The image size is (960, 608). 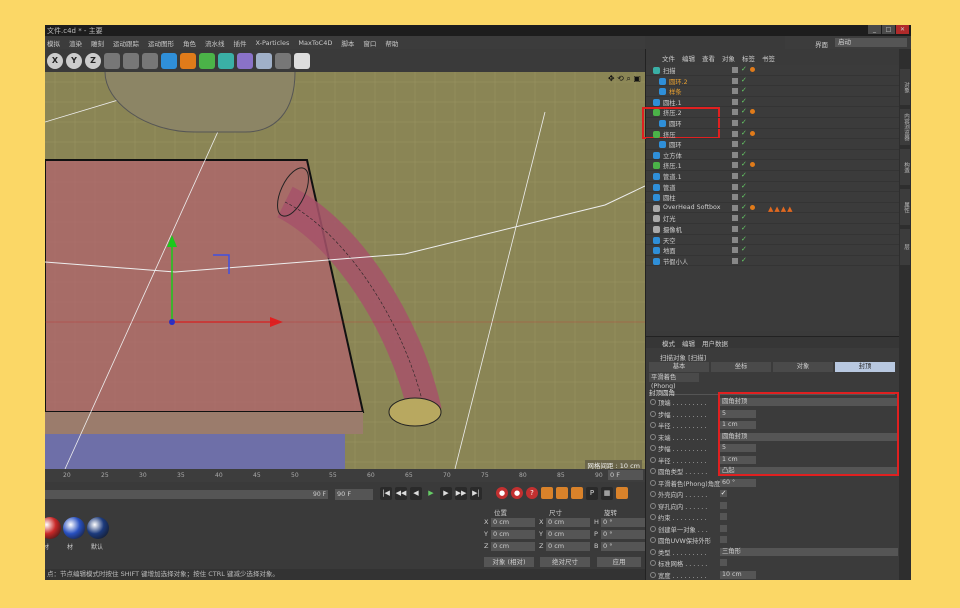 I want to click on timeline-ruler: 20 25 30 35 40 45 50 55 60 65 70 75 80 85 90 0 F, so click(x=345, y=475).